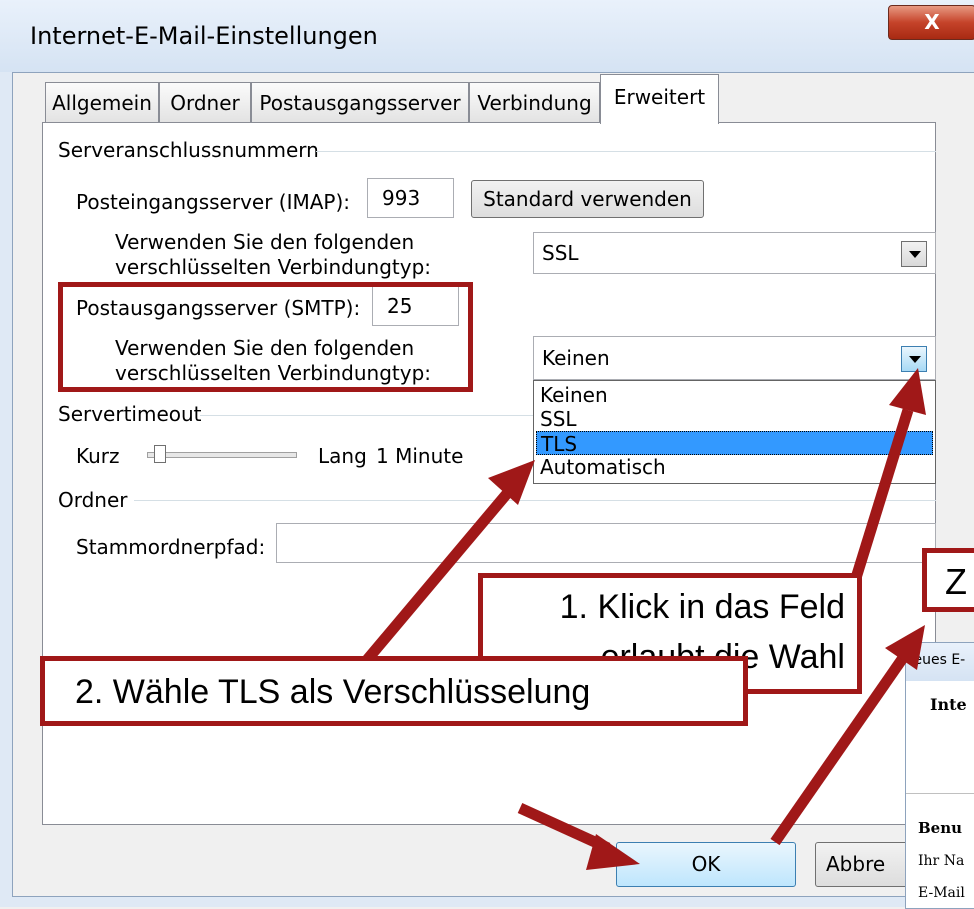 Image resolution: width=974 pixels, height=909 pixels. I want to click on root-folder-label: Stammordnerpfad:, so click(171, 547).